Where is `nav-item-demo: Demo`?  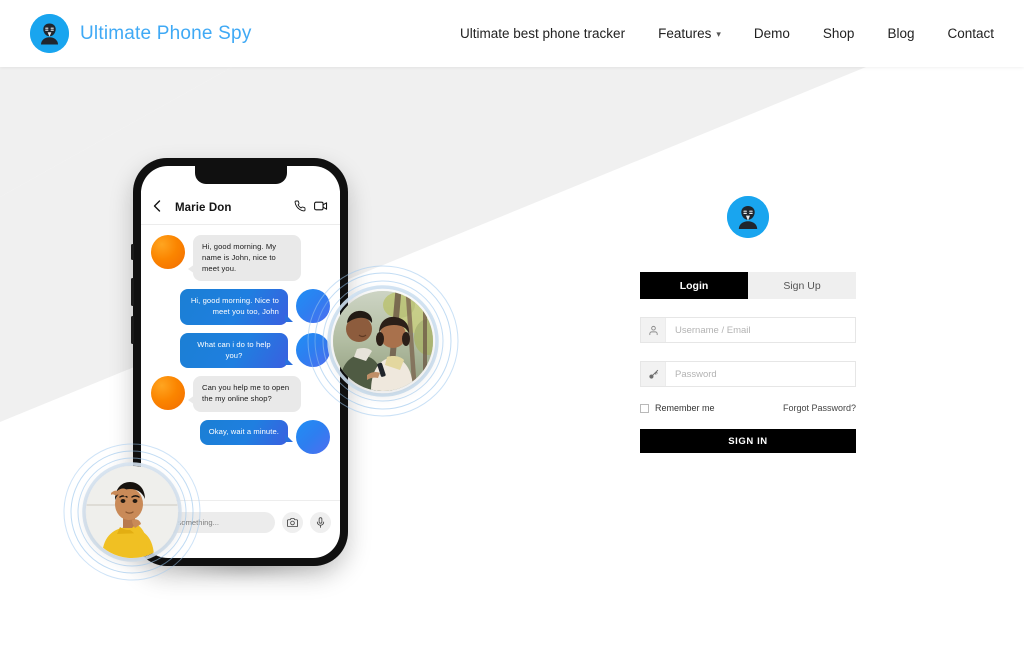 nav-item-demo: Demo is located at coordinates (772, 33).